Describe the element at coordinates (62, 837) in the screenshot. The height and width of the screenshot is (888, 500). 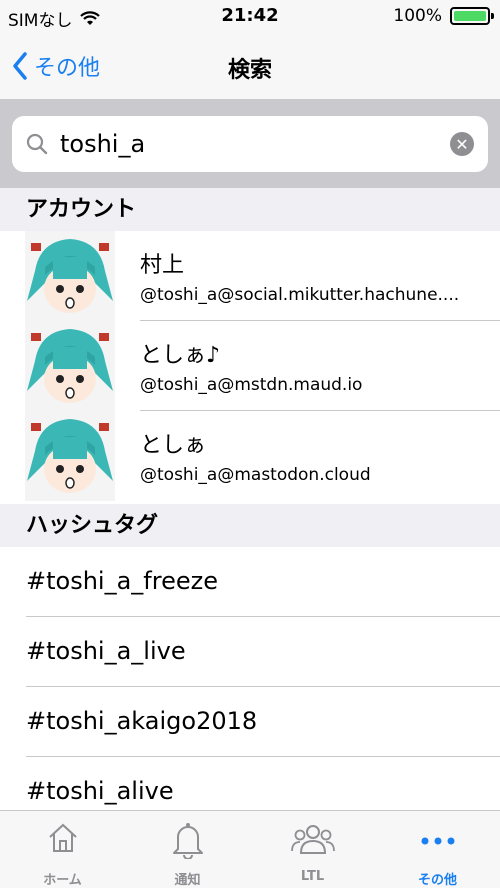
I see `home-icon` at that location.